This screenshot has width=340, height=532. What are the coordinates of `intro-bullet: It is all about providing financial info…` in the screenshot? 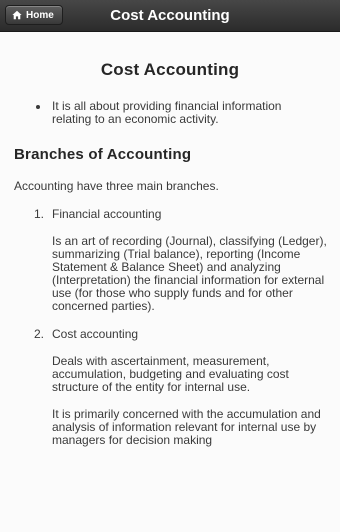 It's located at (170, 113).